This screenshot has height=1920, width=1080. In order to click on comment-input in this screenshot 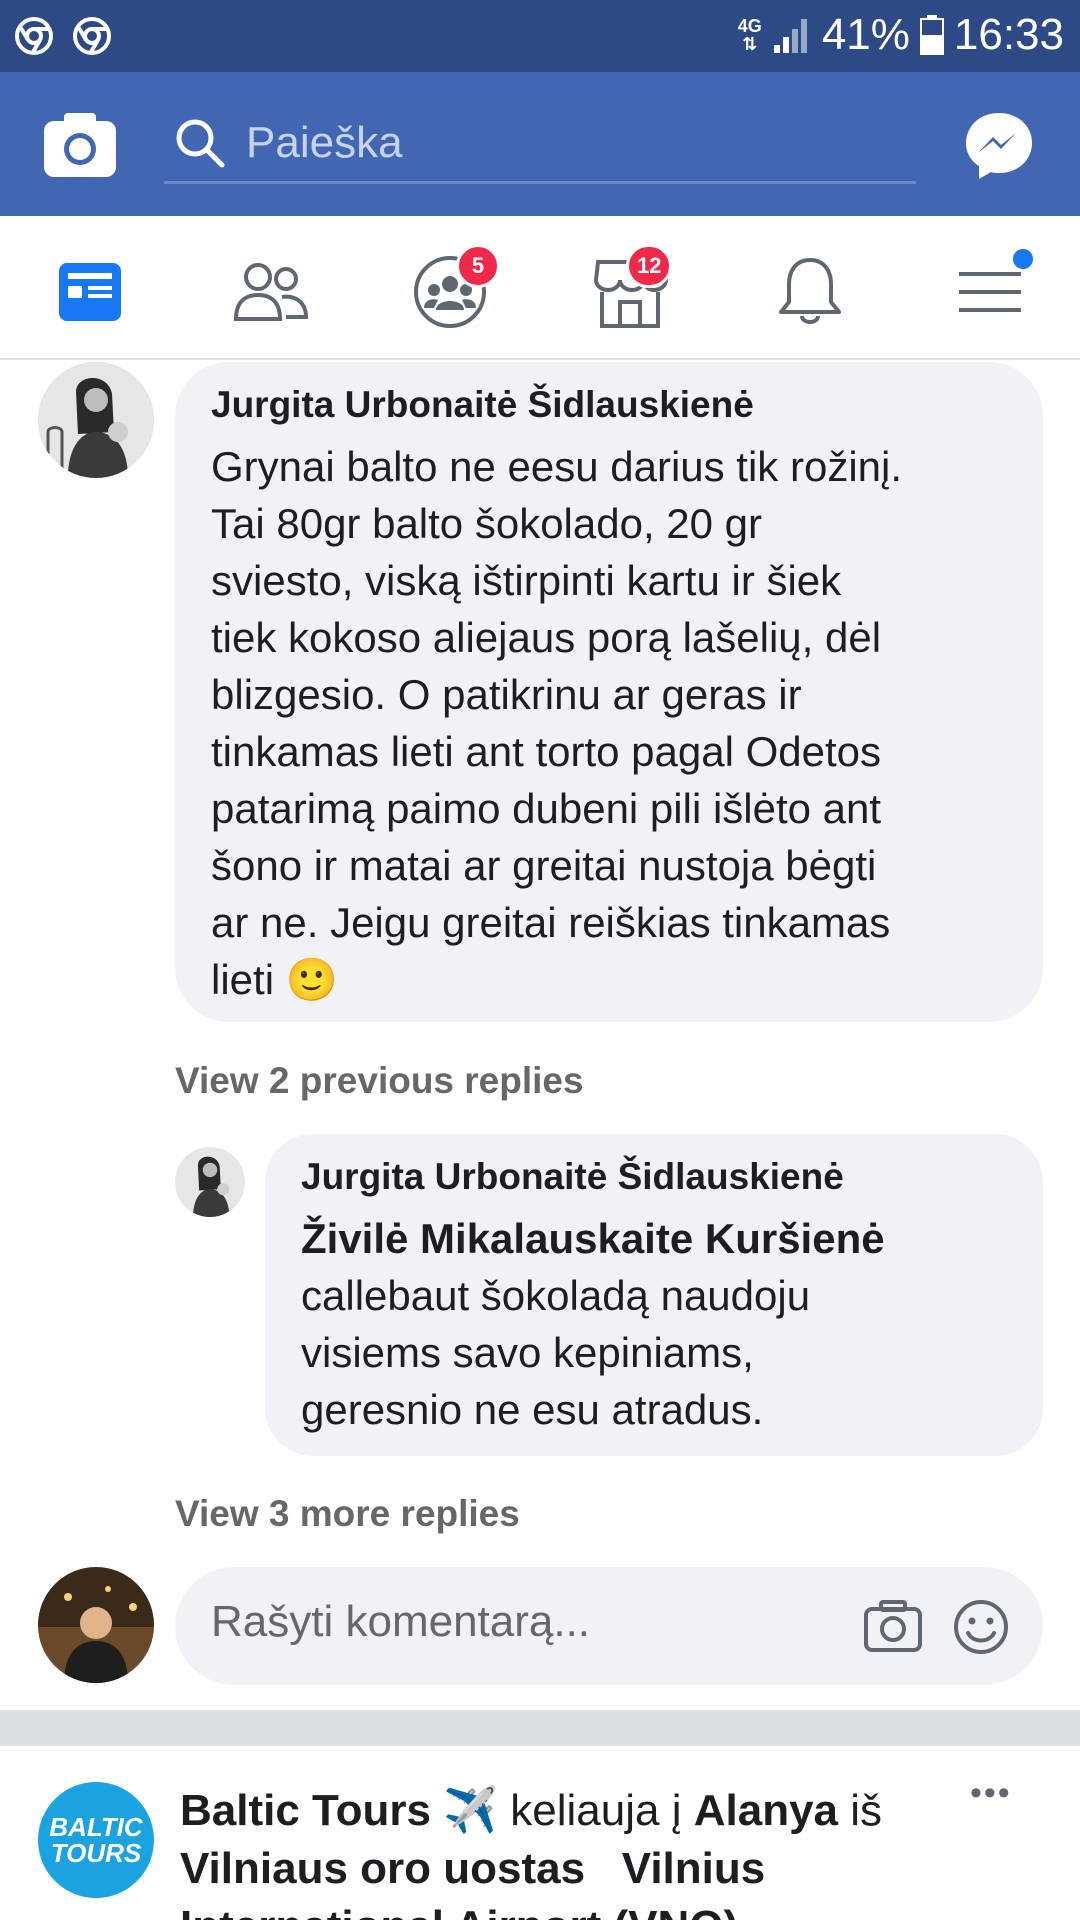, I will do `click(511, 1622)`.